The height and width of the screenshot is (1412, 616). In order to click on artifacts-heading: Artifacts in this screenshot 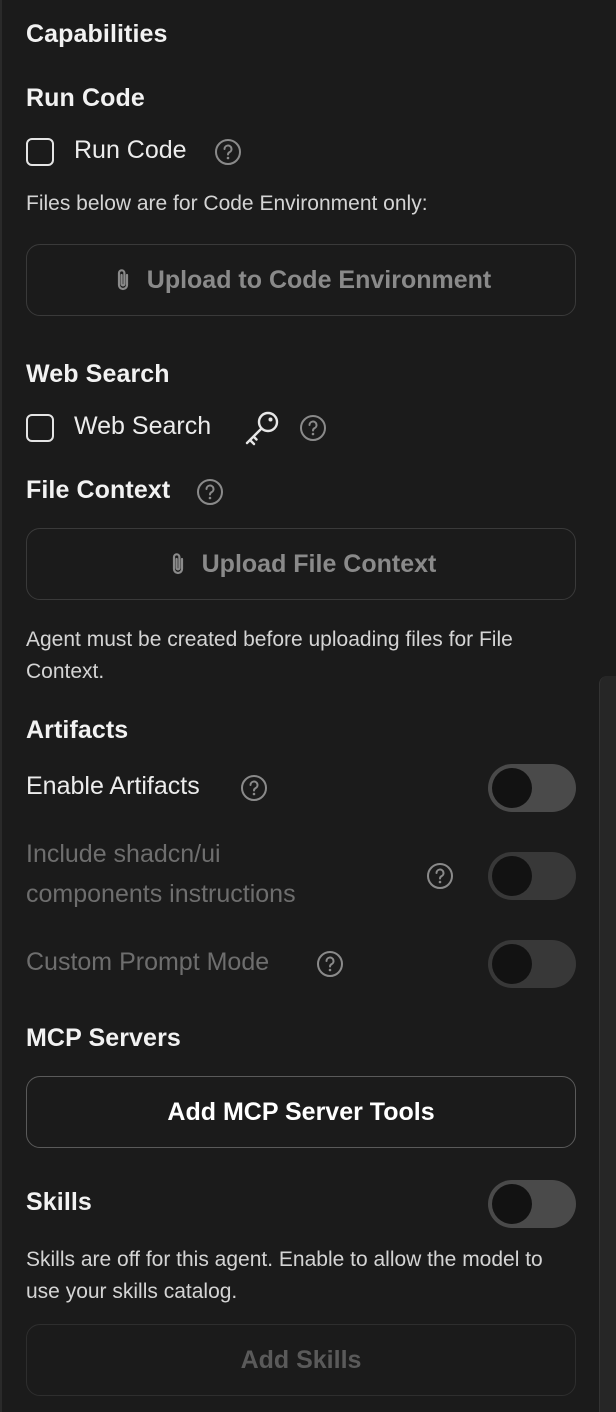, I will do `click(77, 730)`.